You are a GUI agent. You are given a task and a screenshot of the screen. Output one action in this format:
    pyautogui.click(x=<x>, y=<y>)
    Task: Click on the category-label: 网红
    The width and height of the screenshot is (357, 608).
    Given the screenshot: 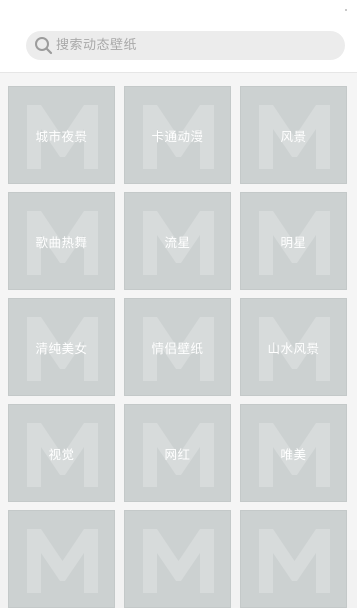 What is the action you would take?
    pyautogui.click(x=177, y=454)
    